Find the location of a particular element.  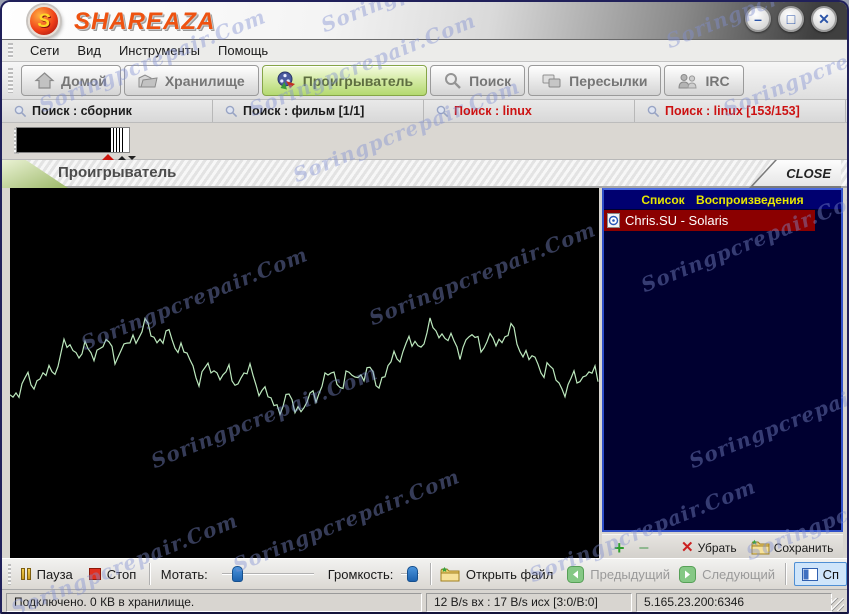

seek-thumb is located at coordinates (238, 574).